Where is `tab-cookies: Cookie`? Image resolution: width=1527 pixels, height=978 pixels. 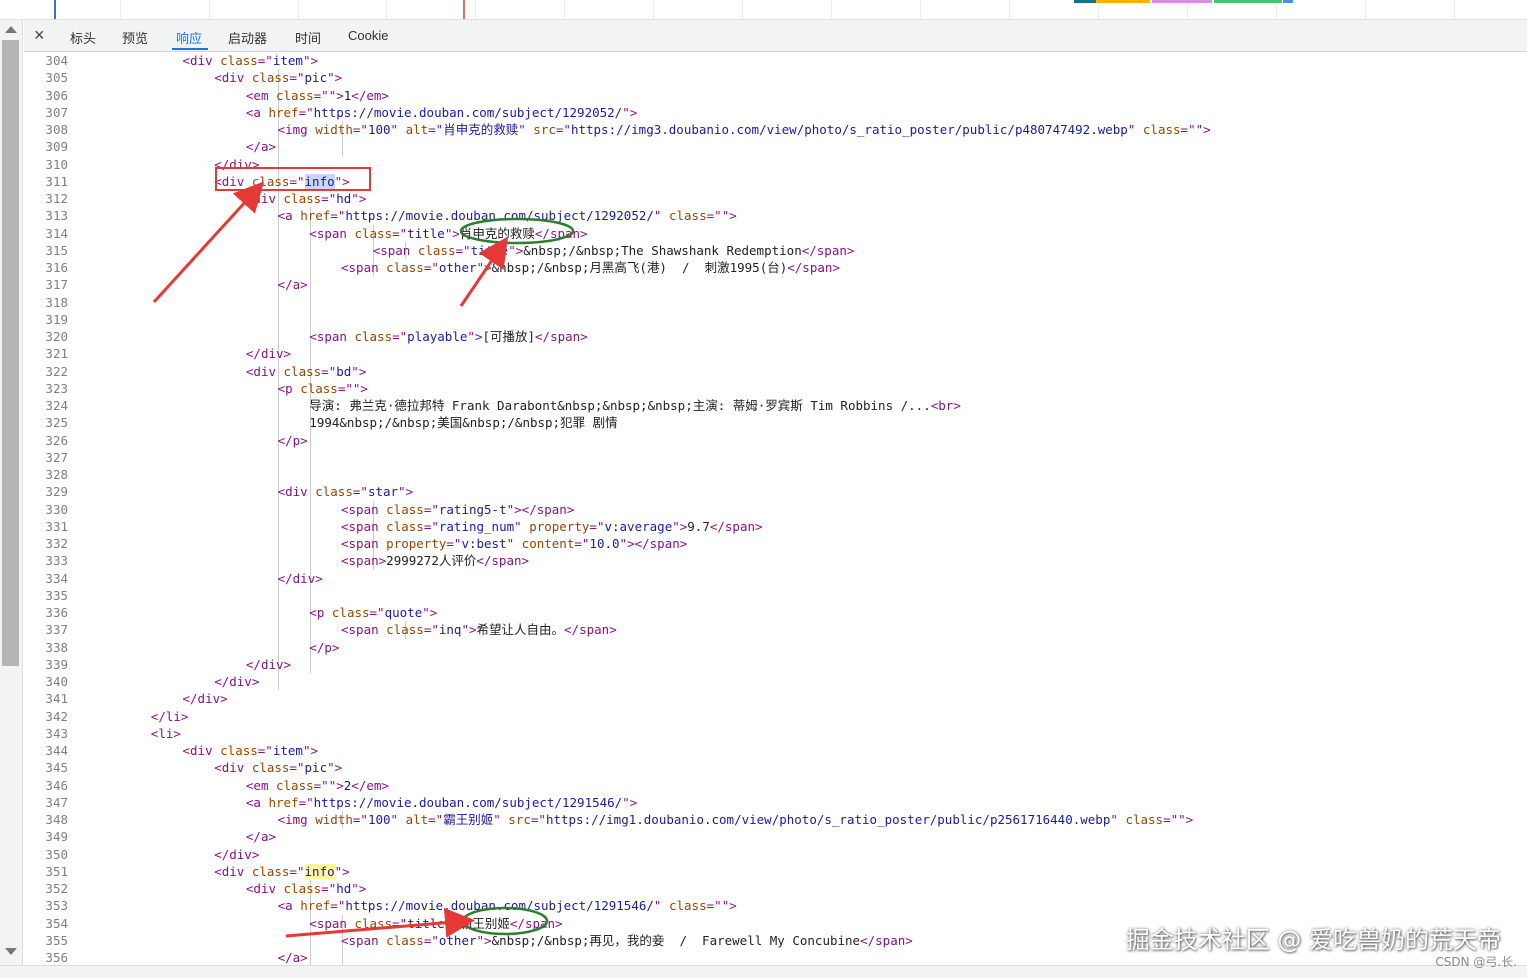 tab-cookies: Cookie is located at coordinates (368, 35).